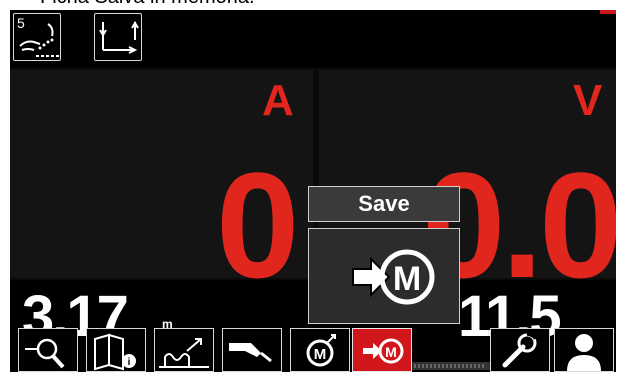 This screenshot has width=620, height=372. What do you see at coordinates (608, 12) in the screenshot?
I see `status-marker` at bounding box center [608, 12].